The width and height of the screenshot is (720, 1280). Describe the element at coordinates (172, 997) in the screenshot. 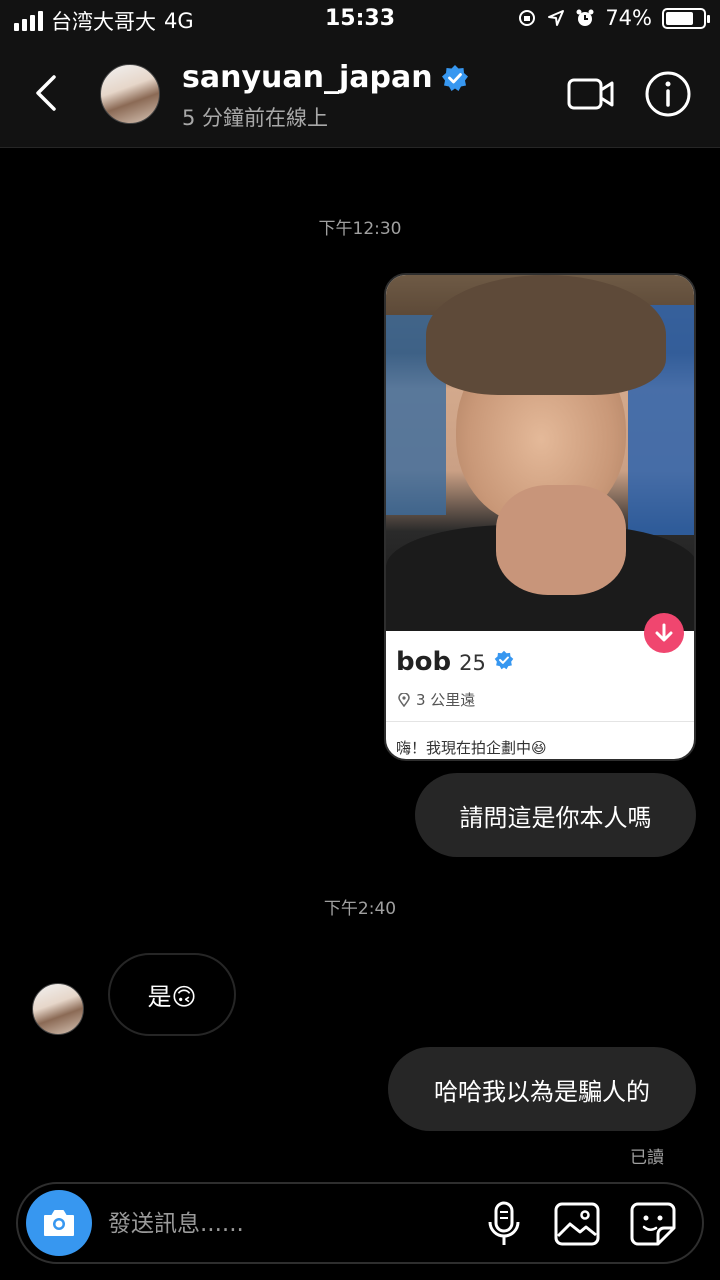

I see `message-text: 是🙃` at that location.